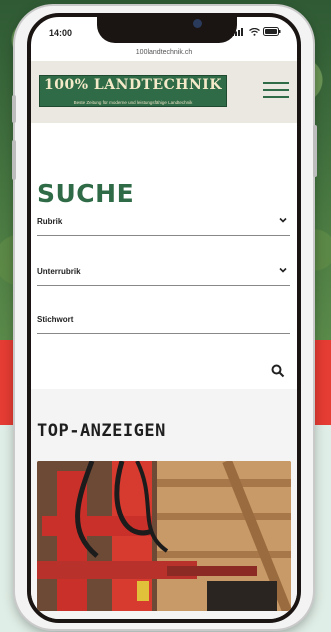 Image resolution: width=331 pixels, height=632 pixels. I want to click on search-title: SUCHE, so click(86, 193).